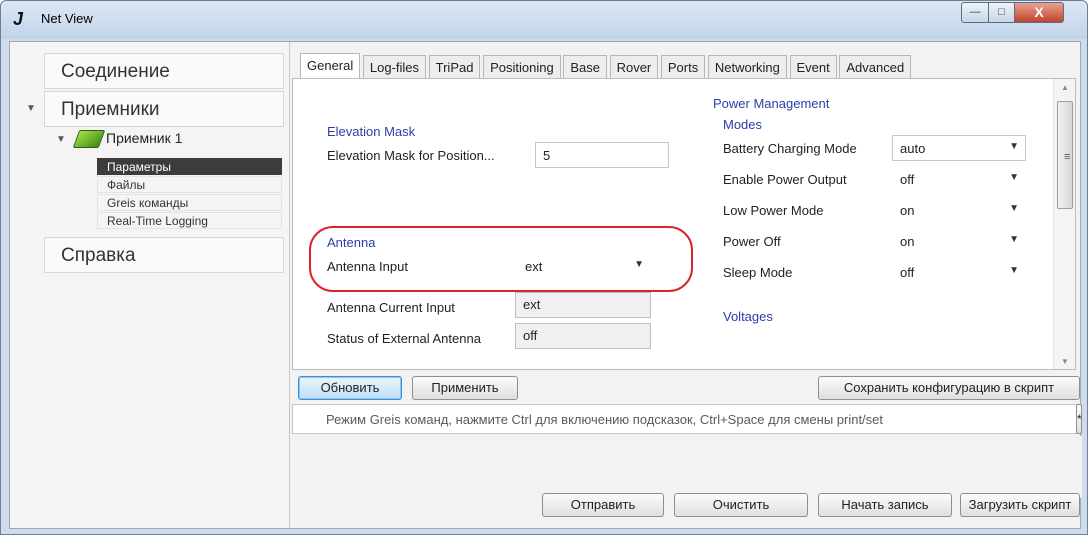 The width and height of the screenshot is (1088, 535). Describe the element at coordinates (189, 220) in the screenshot. I see `nav-item-real-time-logging: Real-Time Logging` at that location.